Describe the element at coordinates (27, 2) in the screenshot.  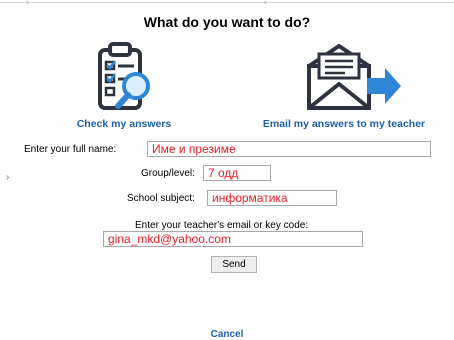
I see `border-notch-left` at that location.